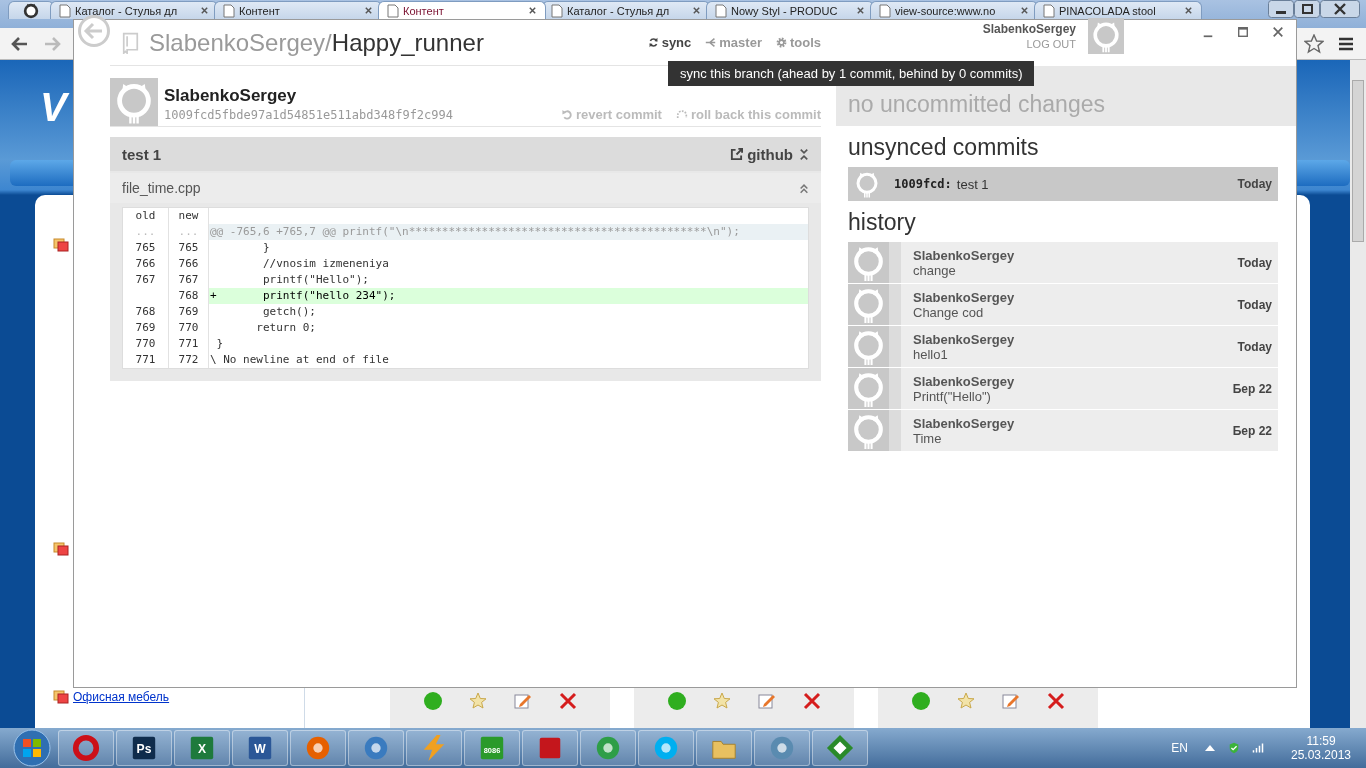 The width and height of the screenshot is (1366, 768). What do you see at coordinates (1063, 388) in the screenshot?
I see `history-row: SlabenkoSergey Printf("Hello") Бер 22` at bounding box center [1063, 388].